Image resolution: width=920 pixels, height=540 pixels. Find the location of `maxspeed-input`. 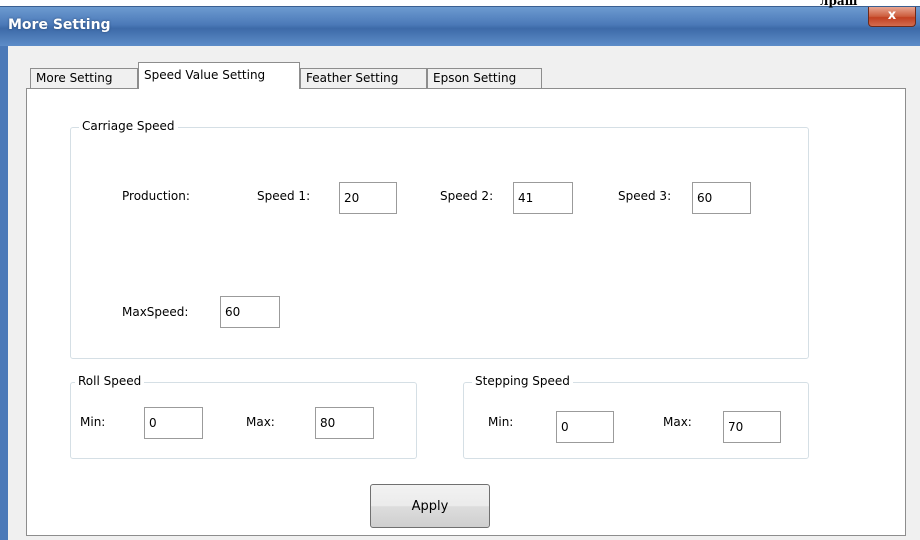

maxspeed-input is located at coordinates (250, 312).